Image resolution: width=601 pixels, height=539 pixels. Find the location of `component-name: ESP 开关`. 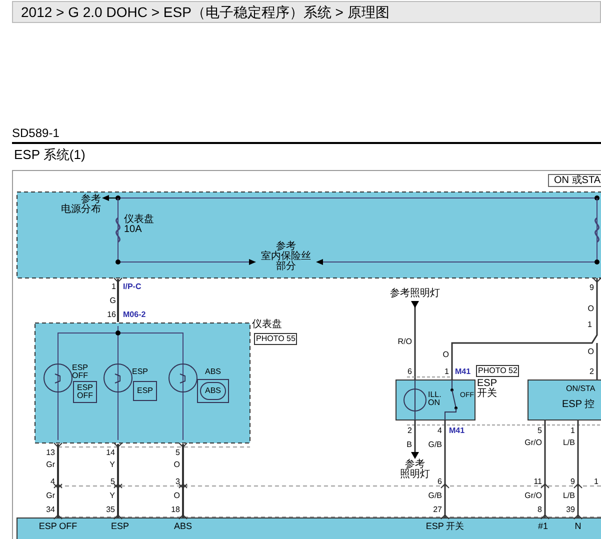

component-name: ESP 开关 is located at coordinates (487, 389).